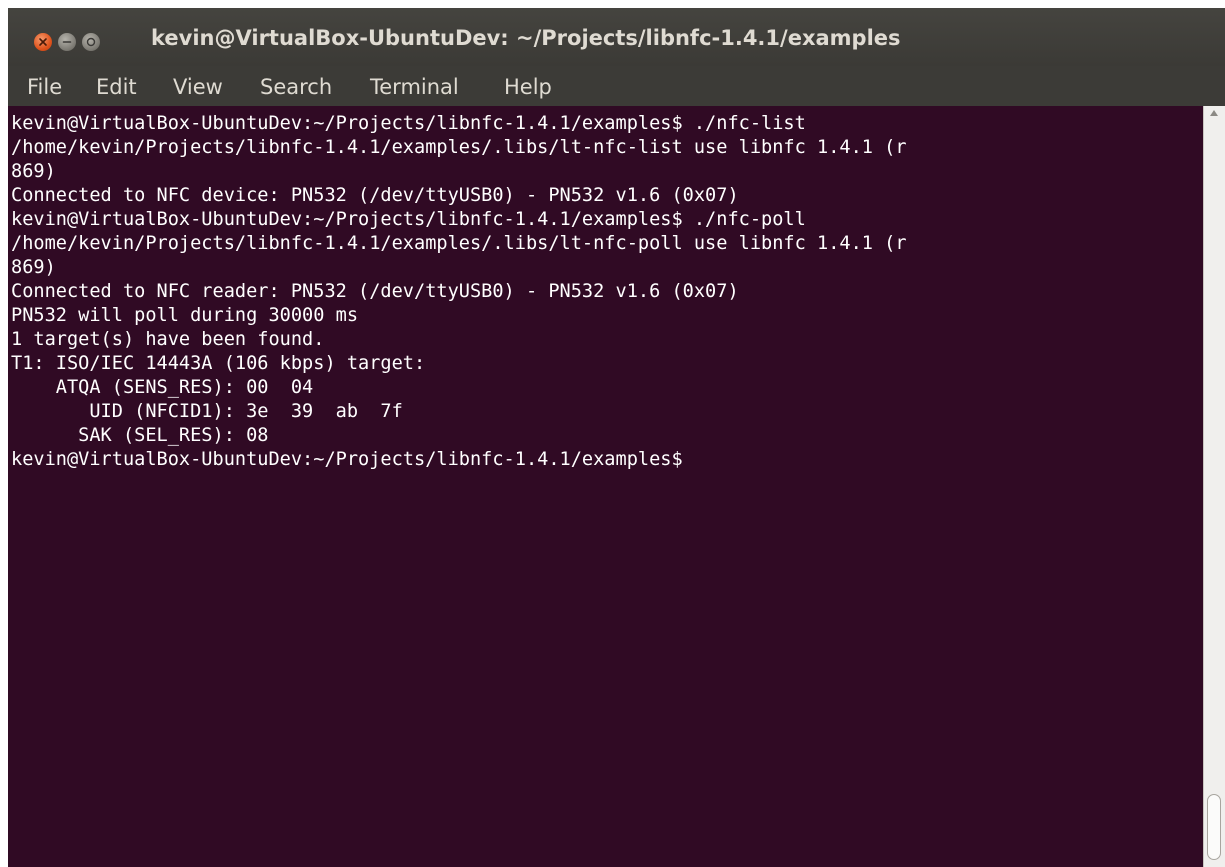 The width and height of the screenshot is (1225, 867). What do you see at coordinates (616, 86) in the screenshot?
I see `menu-bar: File Edit View Search Terminal Help` at bounding box center [616, 86].